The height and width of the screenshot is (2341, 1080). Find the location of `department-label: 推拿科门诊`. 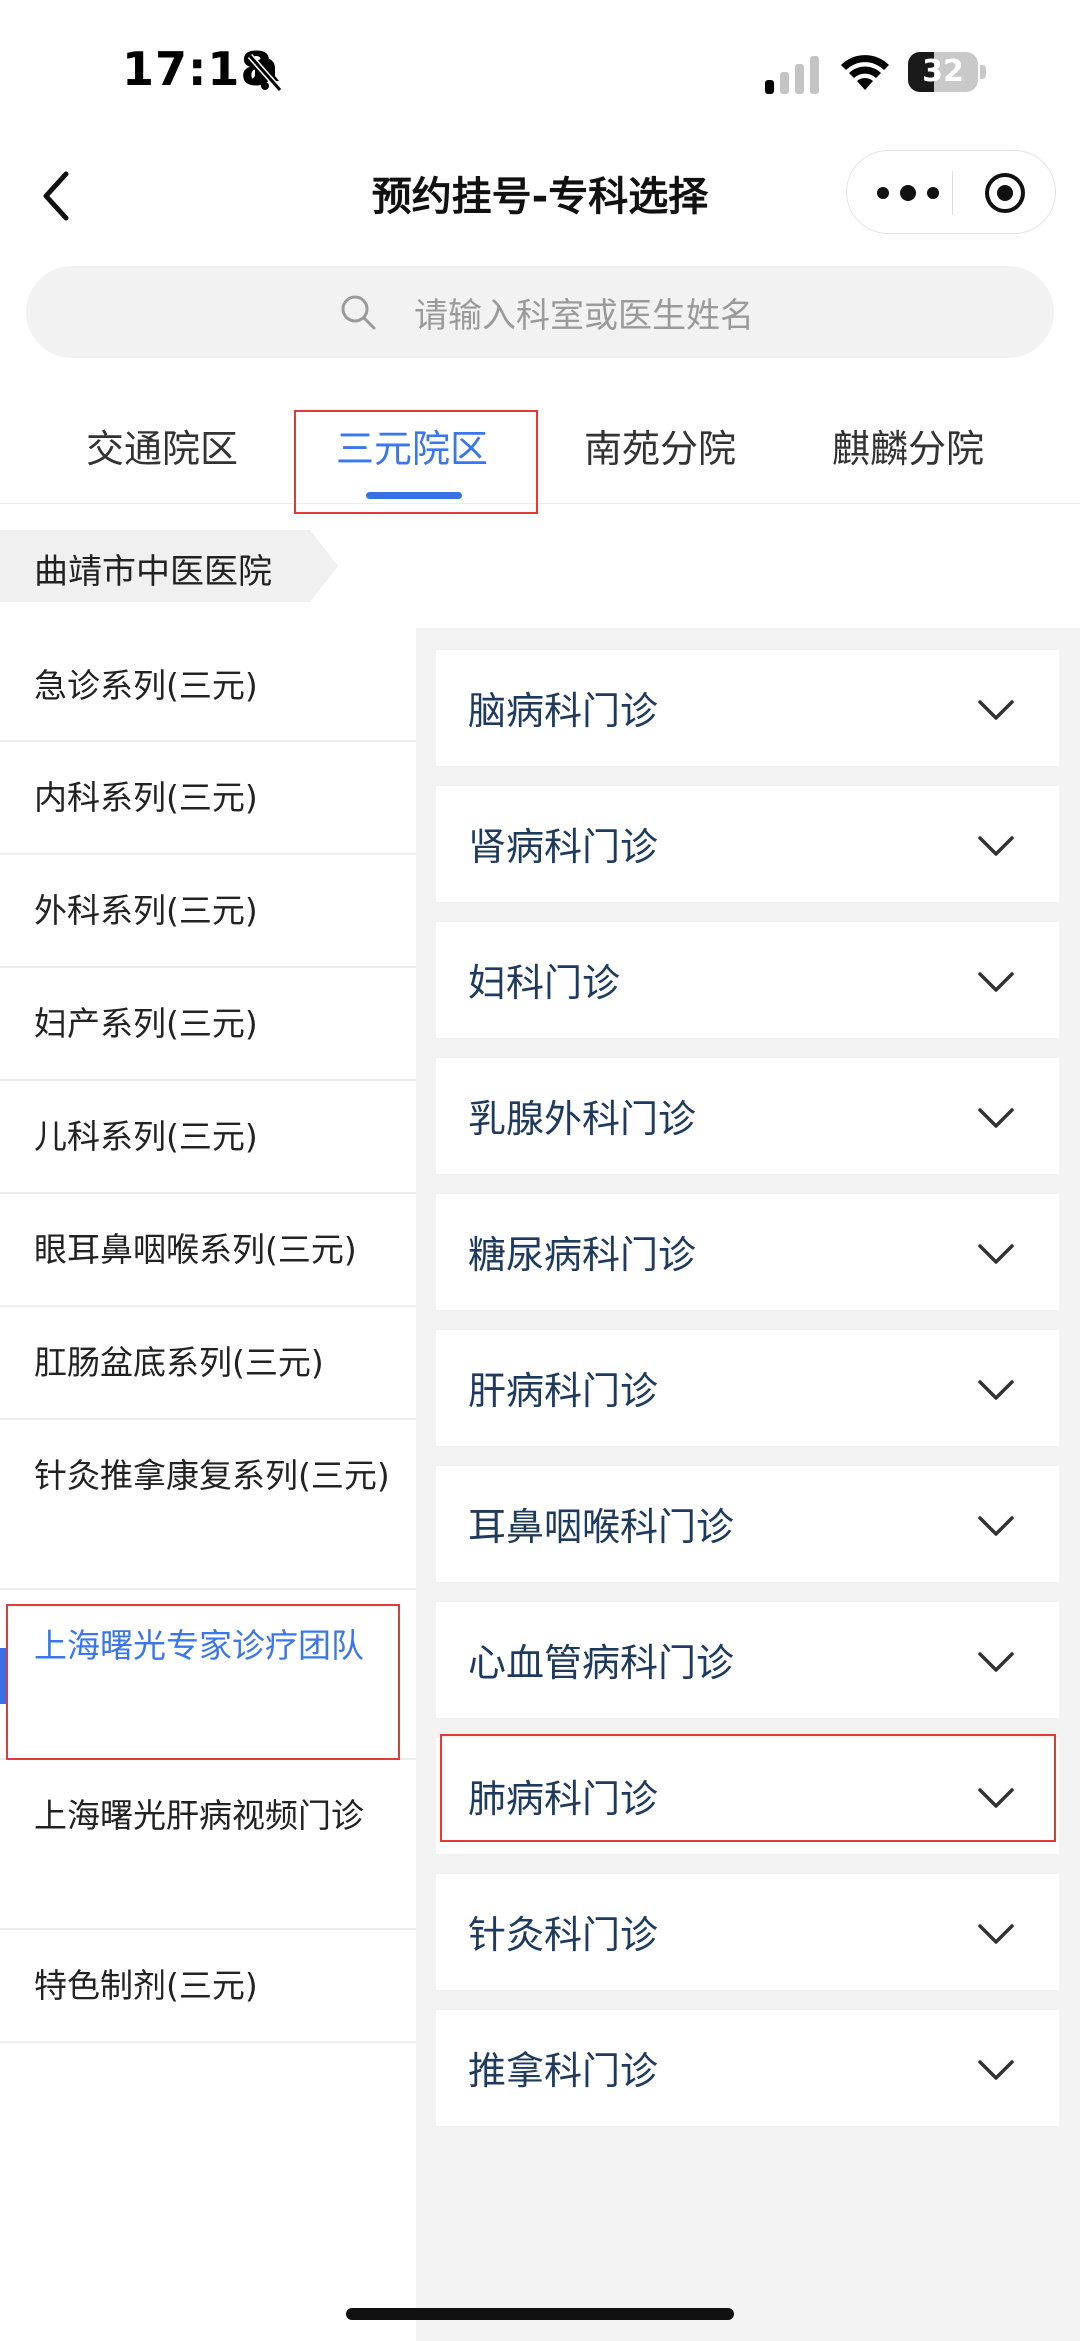

department-label: 推拿科门诊 is located at coordinates (563, 2071).